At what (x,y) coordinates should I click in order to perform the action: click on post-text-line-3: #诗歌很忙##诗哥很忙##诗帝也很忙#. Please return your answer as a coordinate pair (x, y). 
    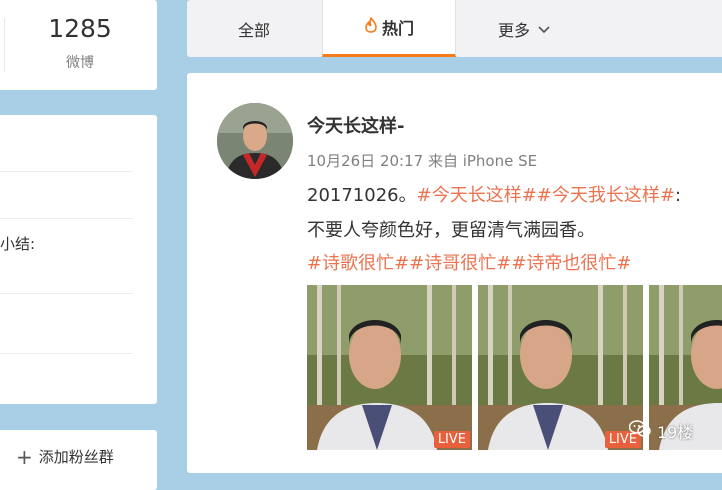
    Looking at the image, I should click on (469, 262).